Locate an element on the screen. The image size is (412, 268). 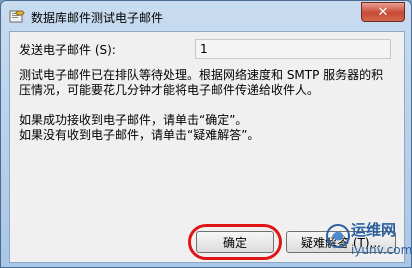
description-line: 如果没有收到电子邮件，请单击“疑难解答”。 is located at coordinates (139, 135).